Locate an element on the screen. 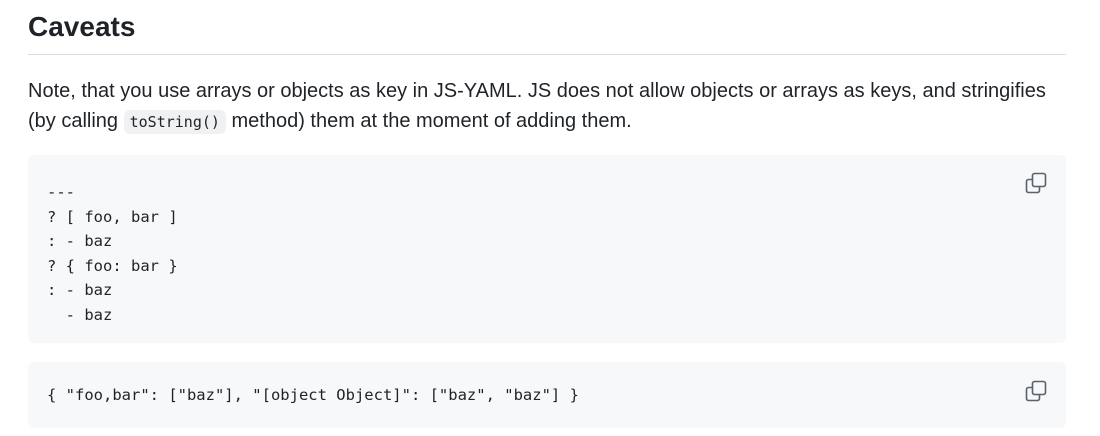 The image size is (1100, 436). code-line: ? [ foo, bar ] is located at coordinates (112, 216).